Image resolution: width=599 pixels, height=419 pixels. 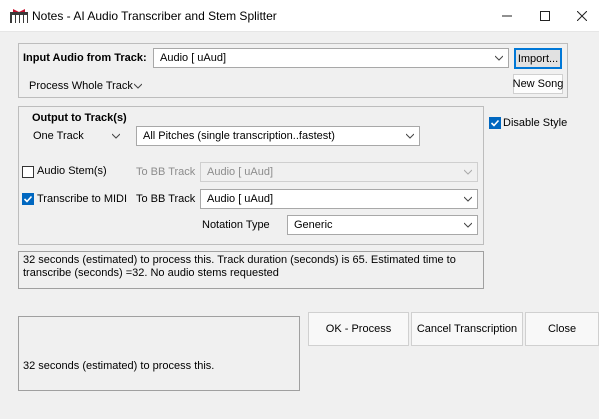 I want to click on maximize-icon, so click(x=545, y=16).